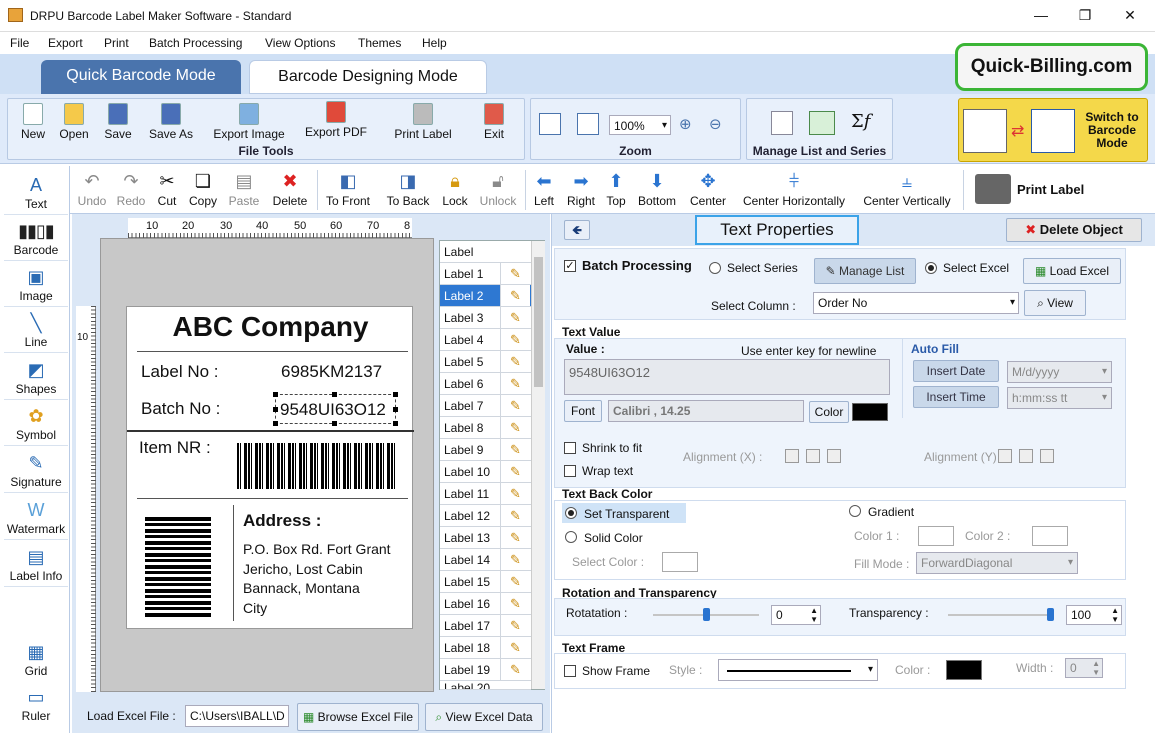 This screenshot has height=733, width=1155. Describe the element at coordinates (485, 362) in the screenshot. I see `list-item: Label 5 ✎` at that location.